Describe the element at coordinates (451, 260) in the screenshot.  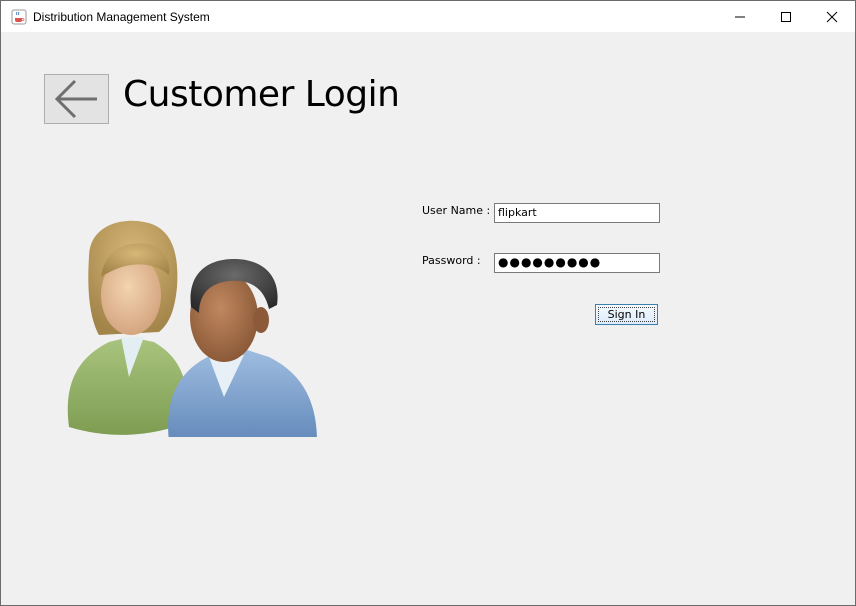
I see `password-label: Password :` at that location.